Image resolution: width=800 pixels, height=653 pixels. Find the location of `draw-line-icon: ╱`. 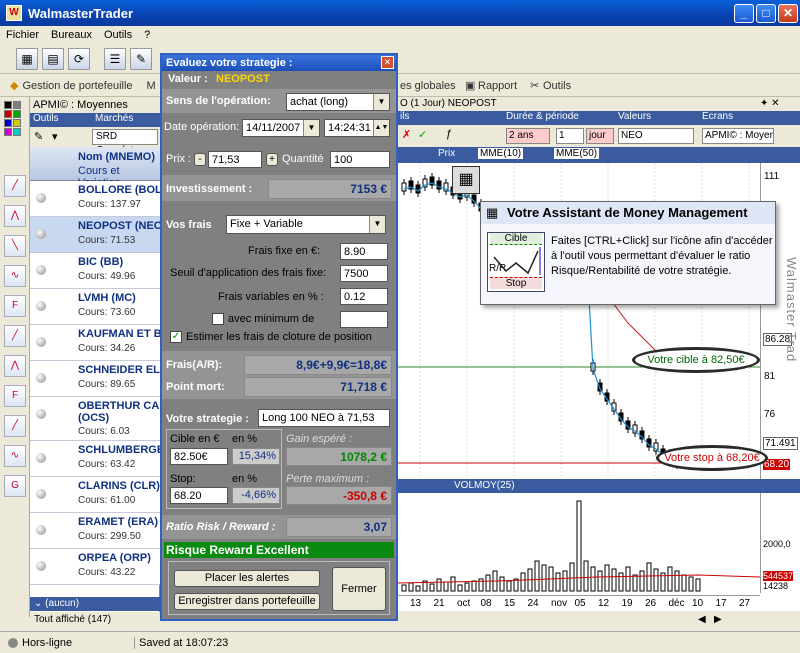

draw-line-icon: ╱ is located at coordinates (15, 186).